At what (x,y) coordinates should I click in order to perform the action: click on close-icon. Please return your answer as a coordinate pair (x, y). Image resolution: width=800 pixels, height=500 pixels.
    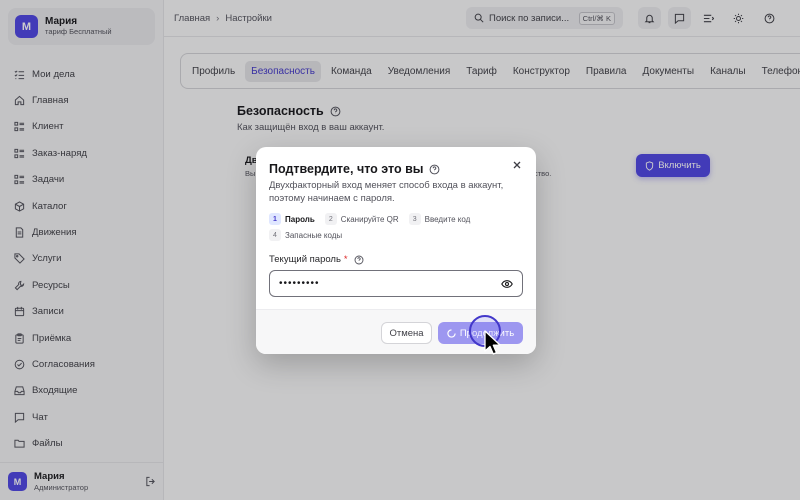
    Looking at the image, I should click on (517, 165).